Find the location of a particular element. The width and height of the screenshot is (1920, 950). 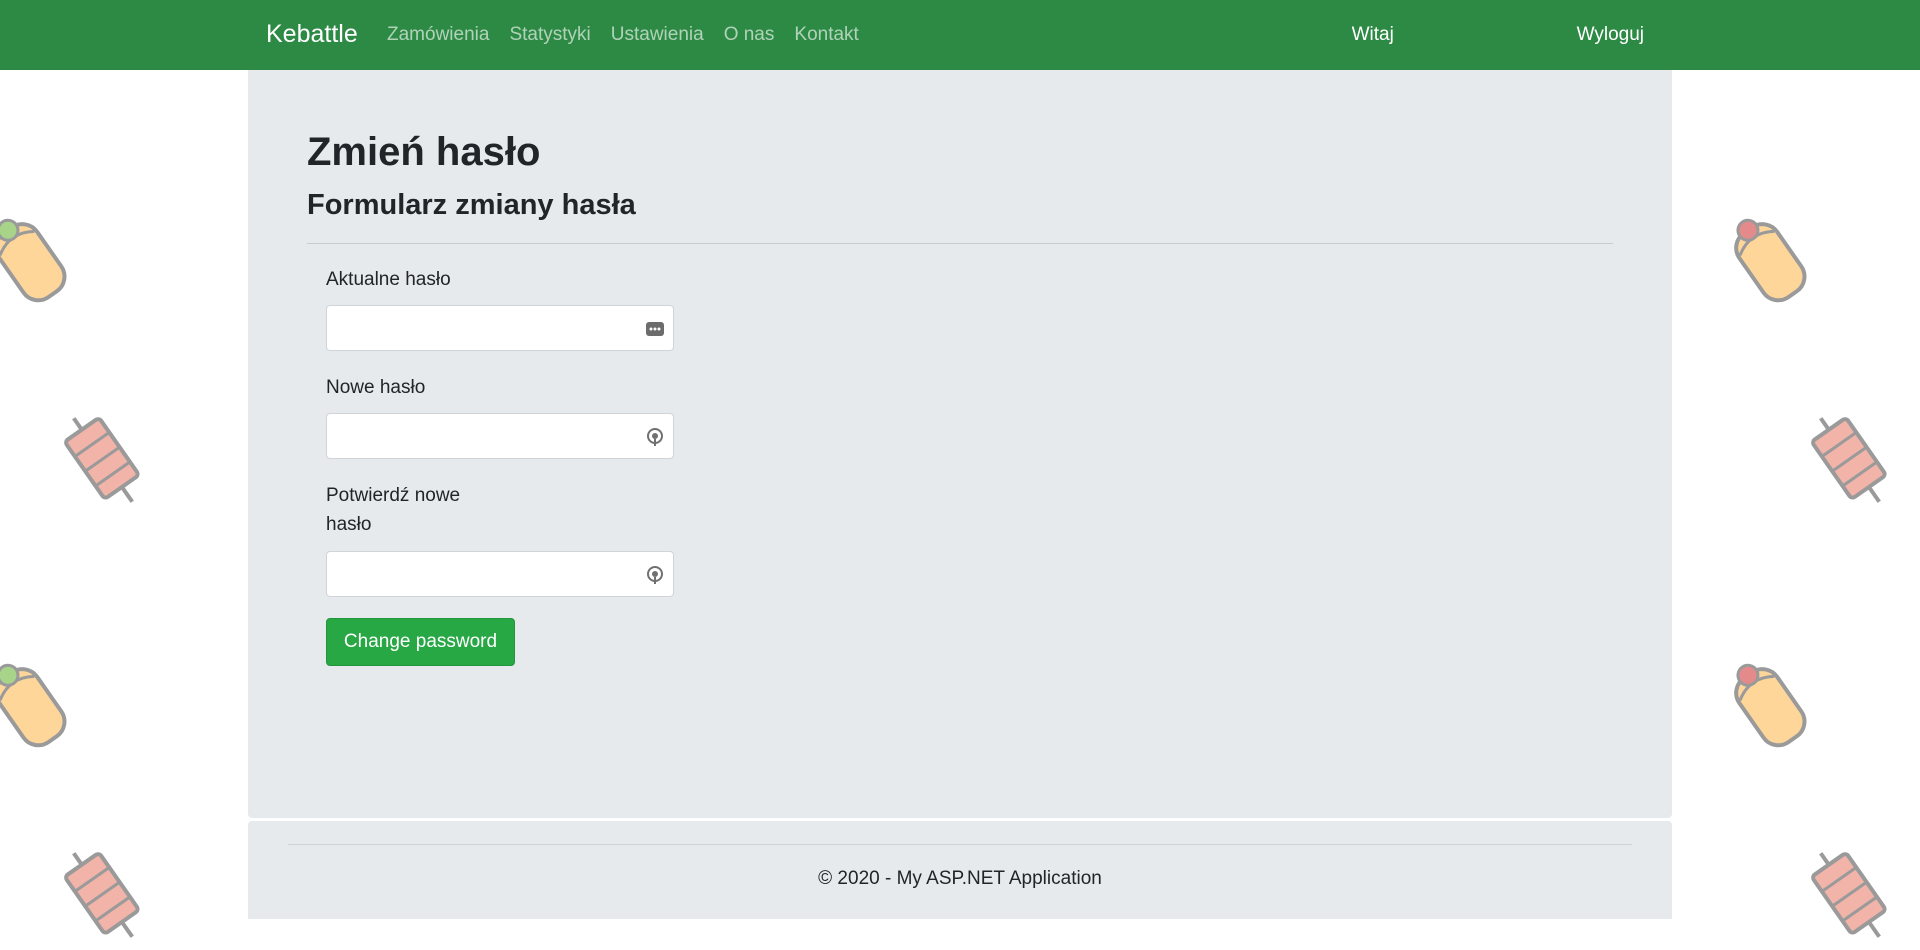

current-password-field is located at coordinates (500, 328).